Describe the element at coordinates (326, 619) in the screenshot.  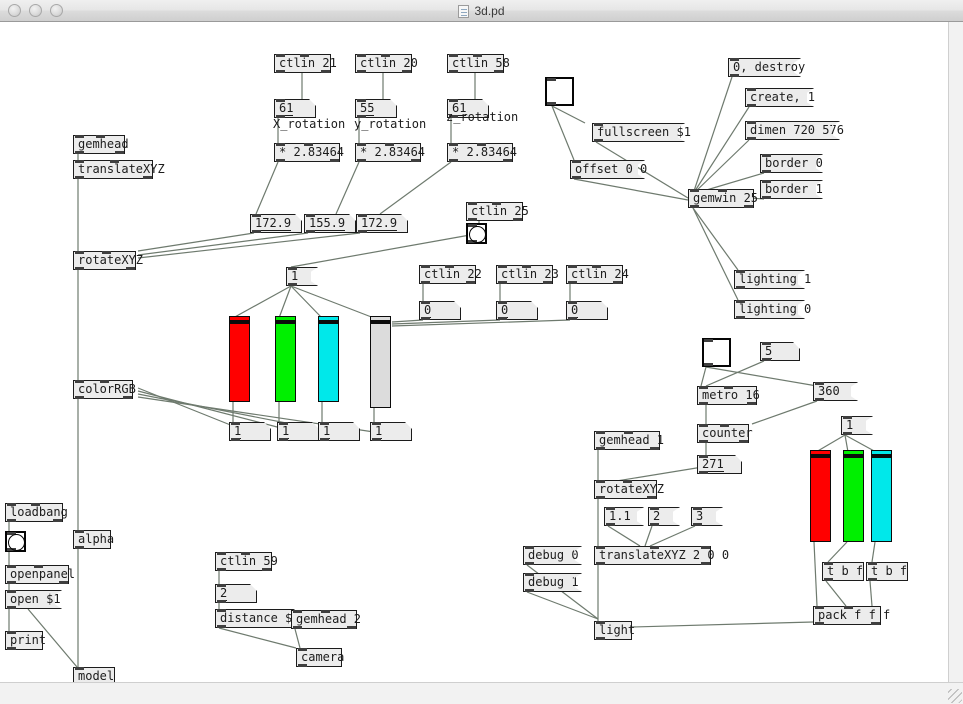
I see `pd-object-gemhead2: gemhead 2` at that location.